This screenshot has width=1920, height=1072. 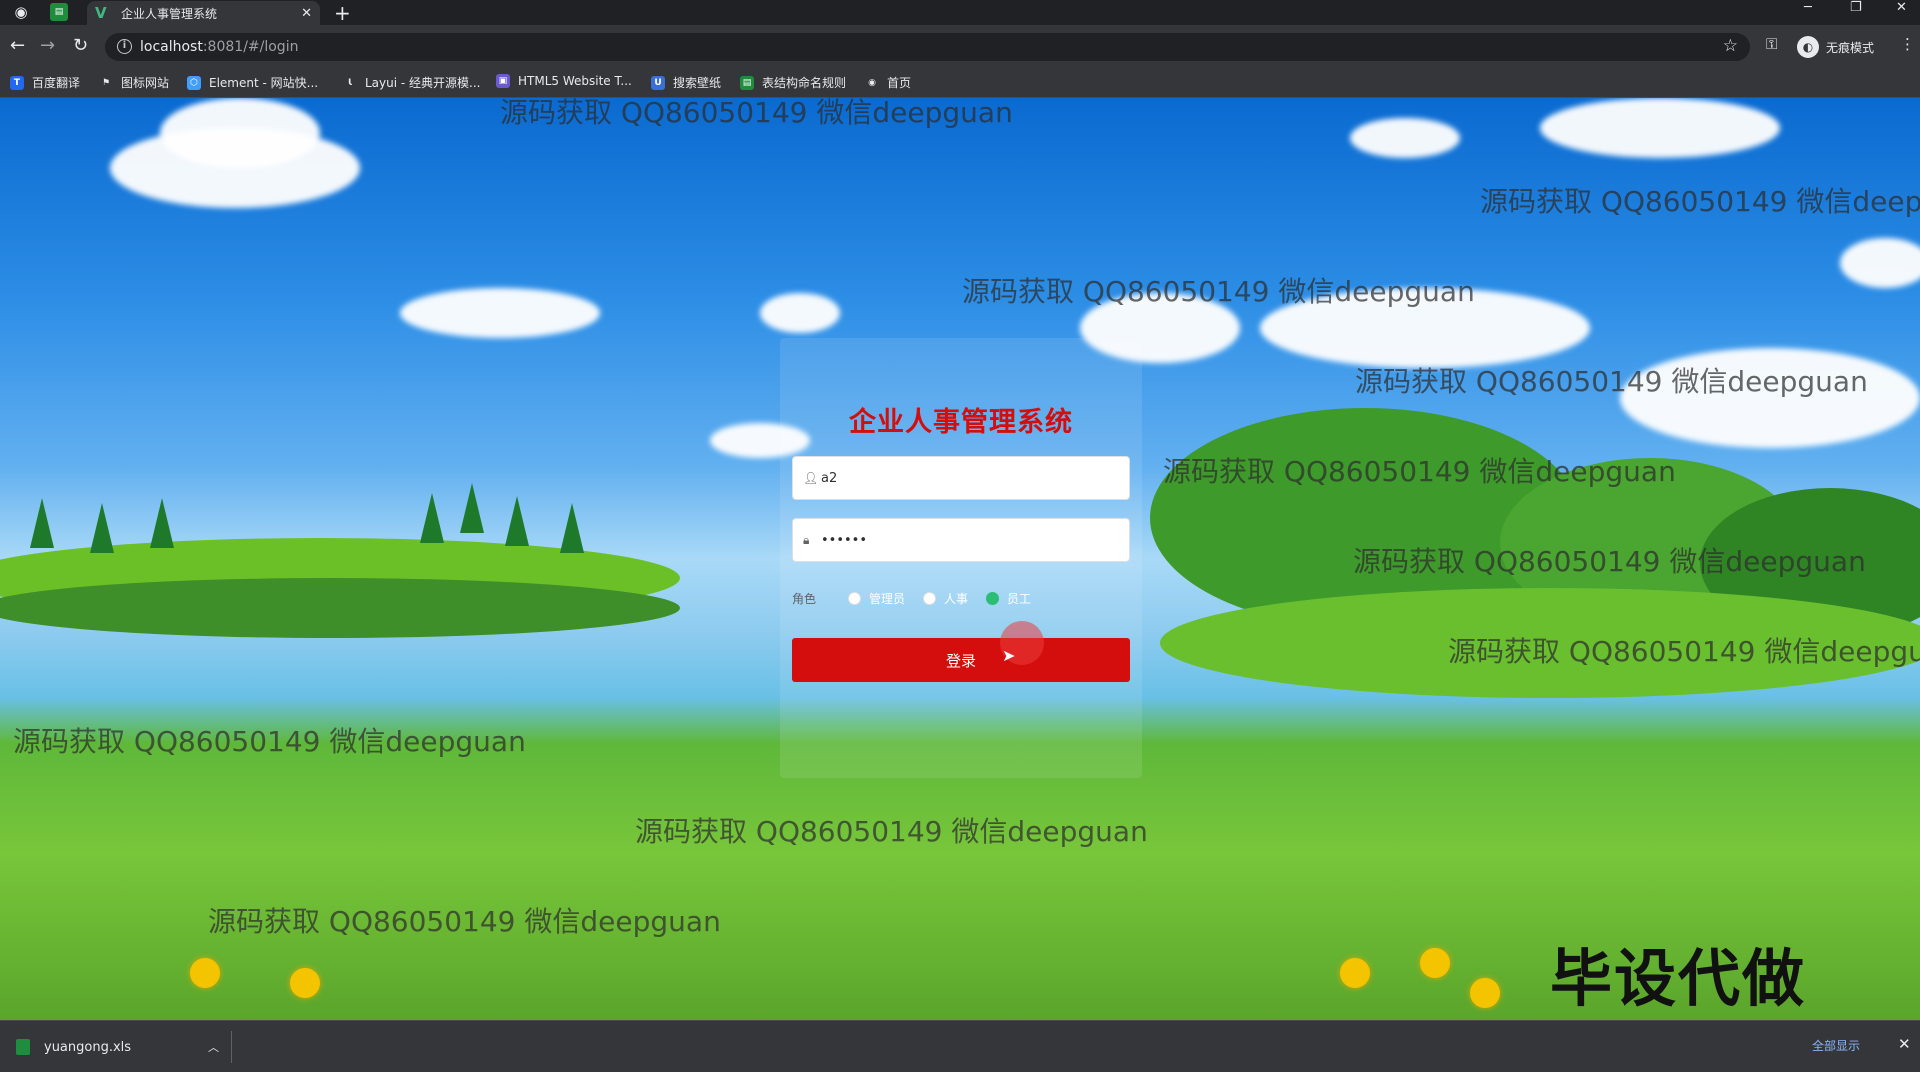 What do you see at coordinates (956, 598) in the screenshot?
I see `radio-label: 人事` at bounding box center [956, 598].